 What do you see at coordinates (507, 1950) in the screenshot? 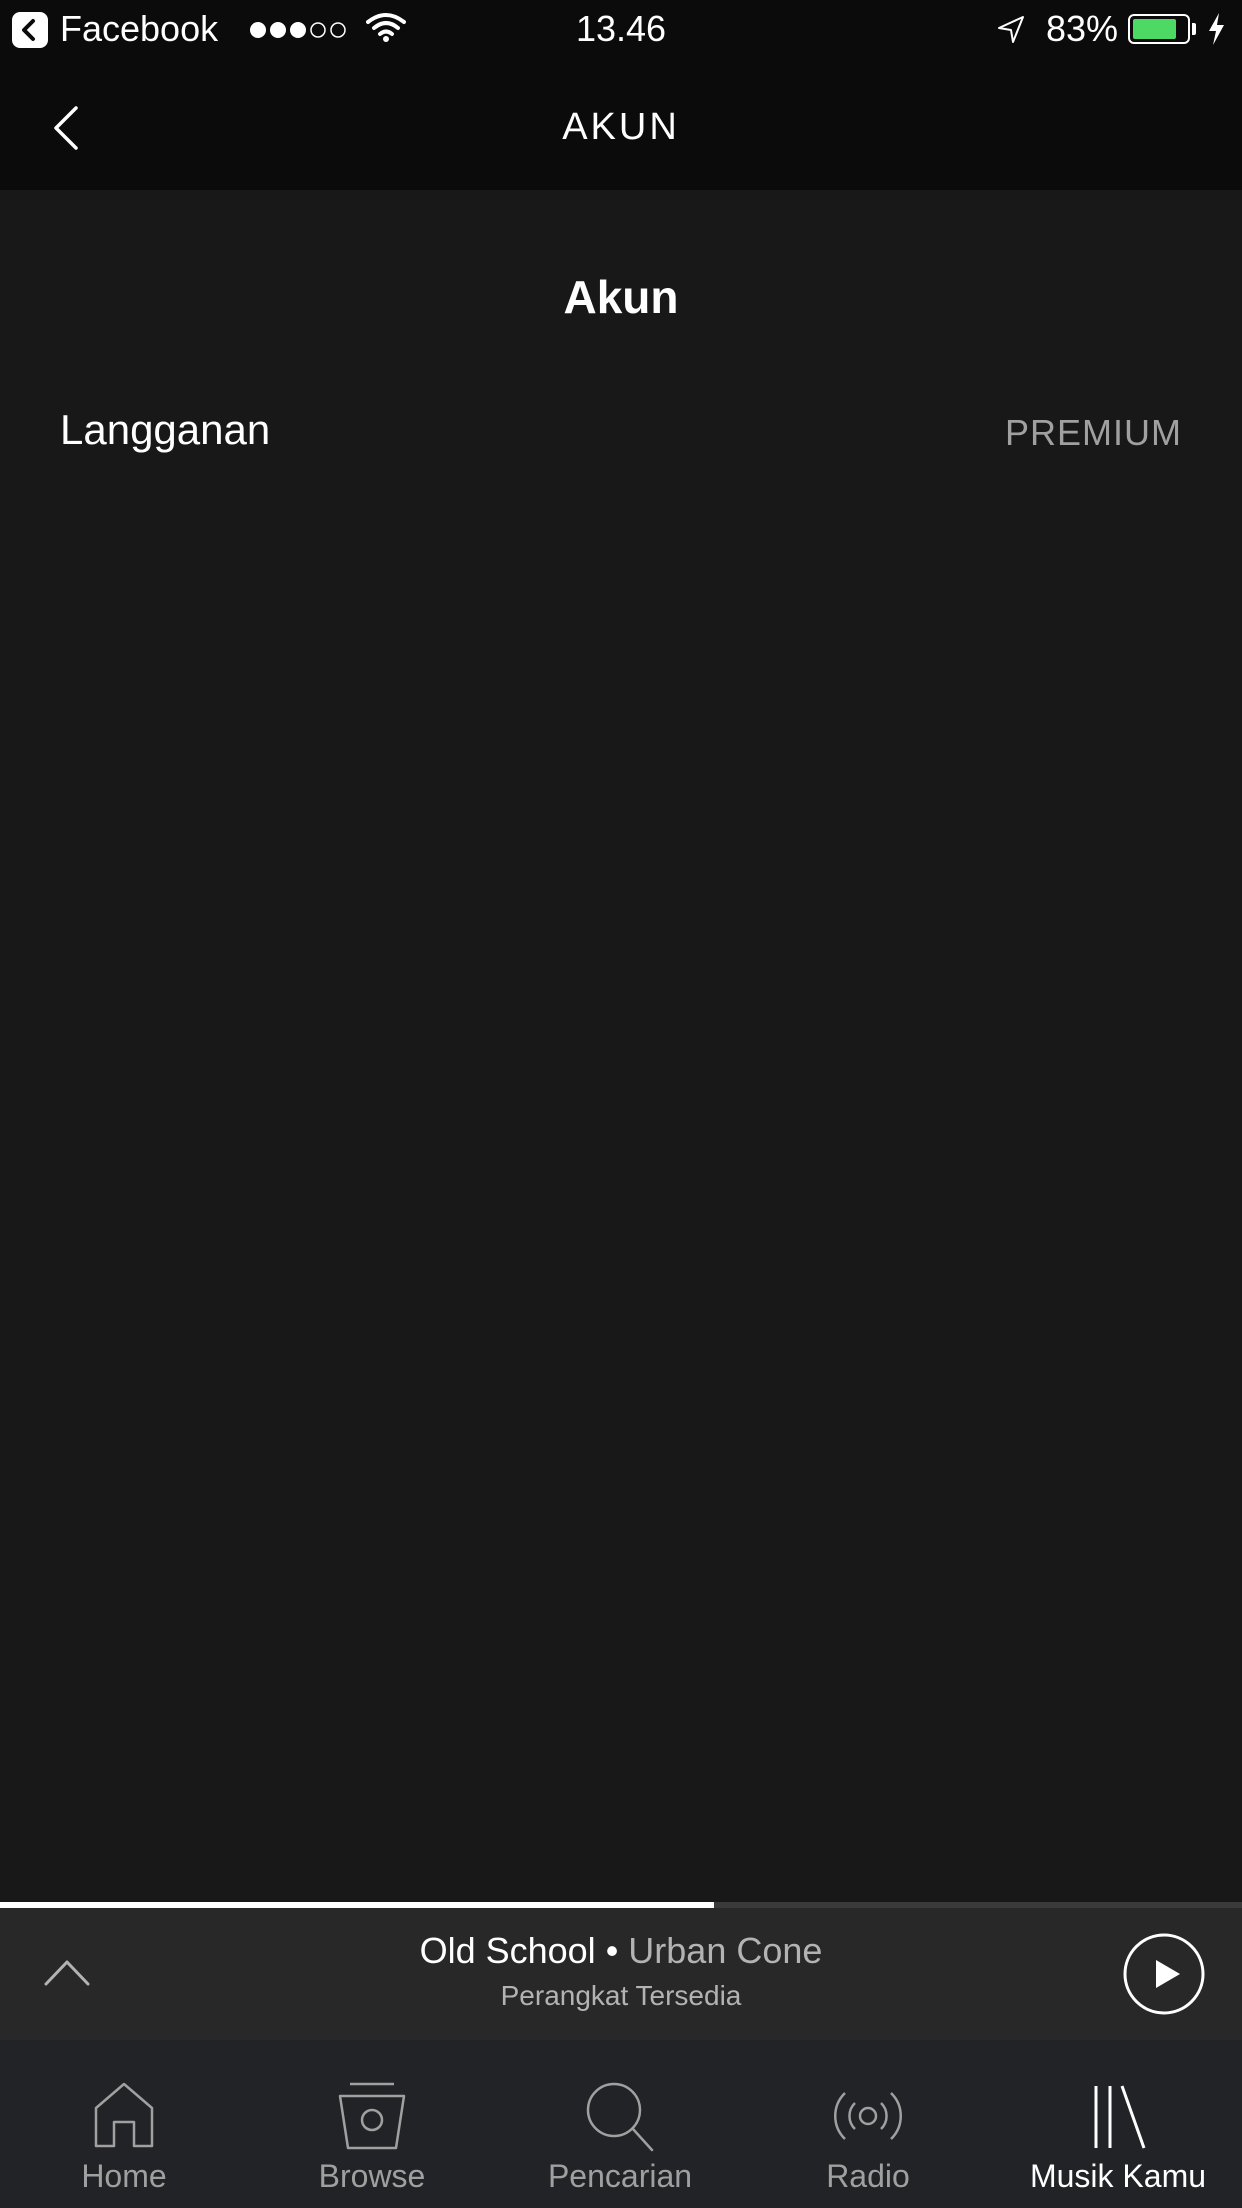
I see `track-name: Old School` at bounding box center [507, 1950].